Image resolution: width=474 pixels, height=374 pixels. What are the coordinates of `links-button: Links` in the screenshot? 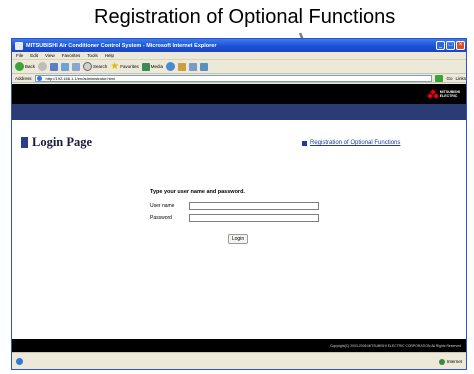 It's located at (460, 78).